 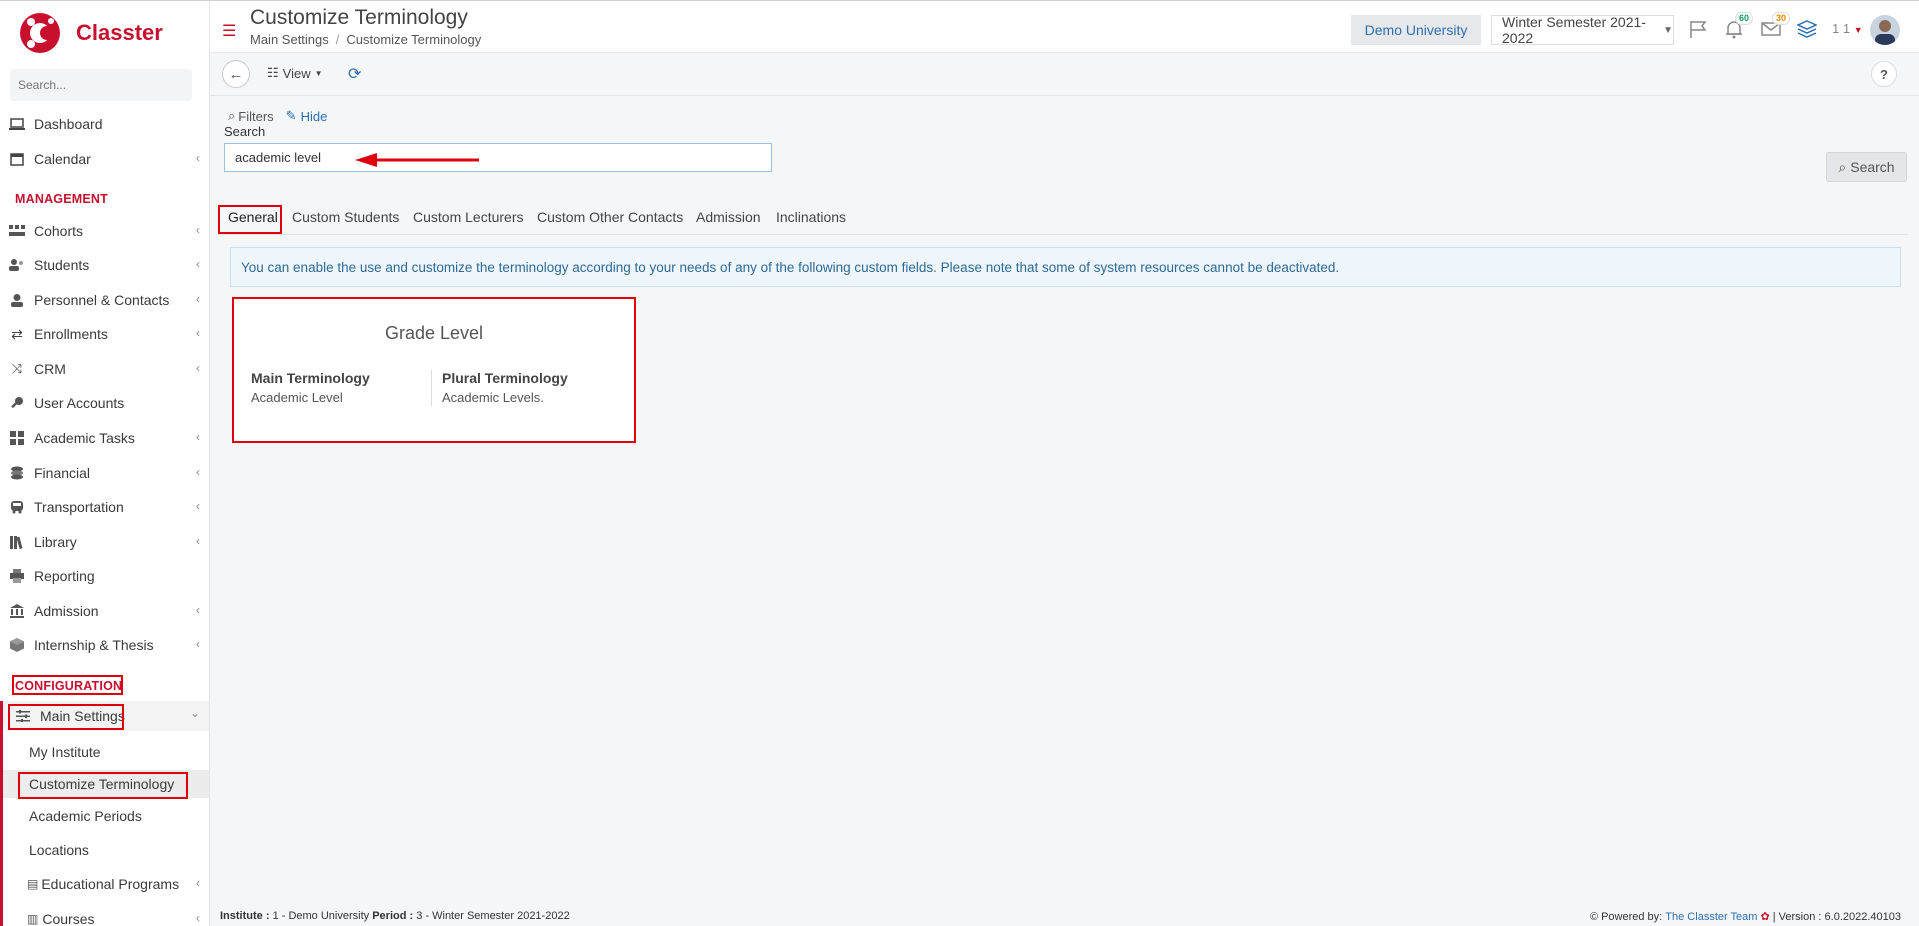 I want to click on arrow-left-icon: ←, so click(x=236, y=74).